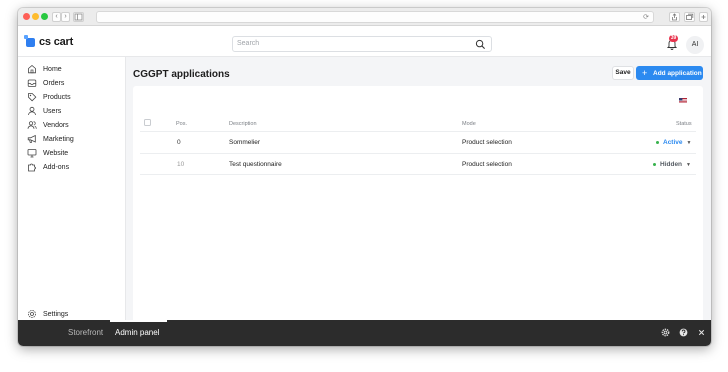 This screenshot has width=728, height=372. I want to click on column-header-status: Status, so click(684, 124).